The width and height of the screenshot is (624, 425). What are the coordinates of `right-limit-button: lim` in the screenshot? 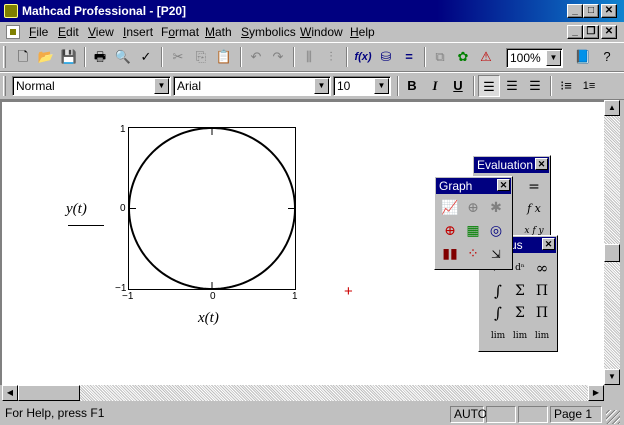 It's located at (520, 336).